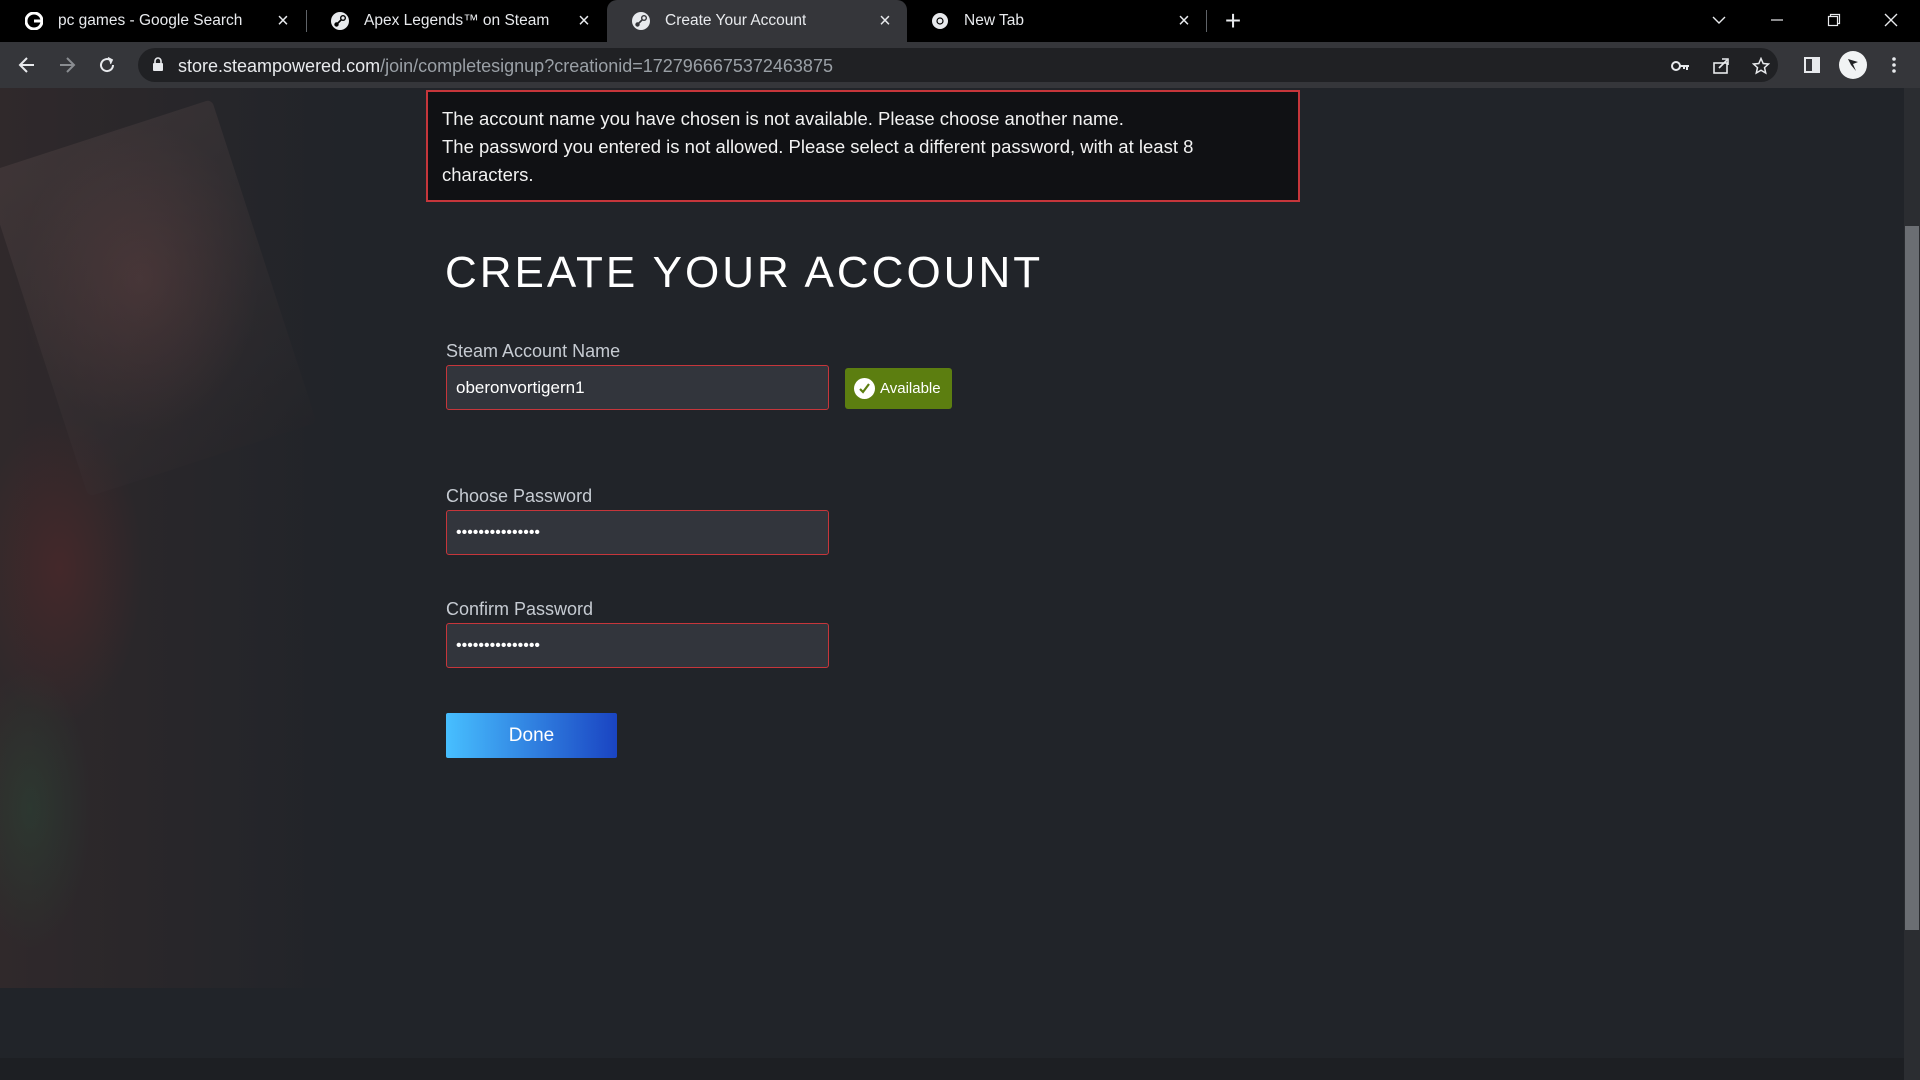  I want to click on scrollbar-thumb, so click(1912, 578).